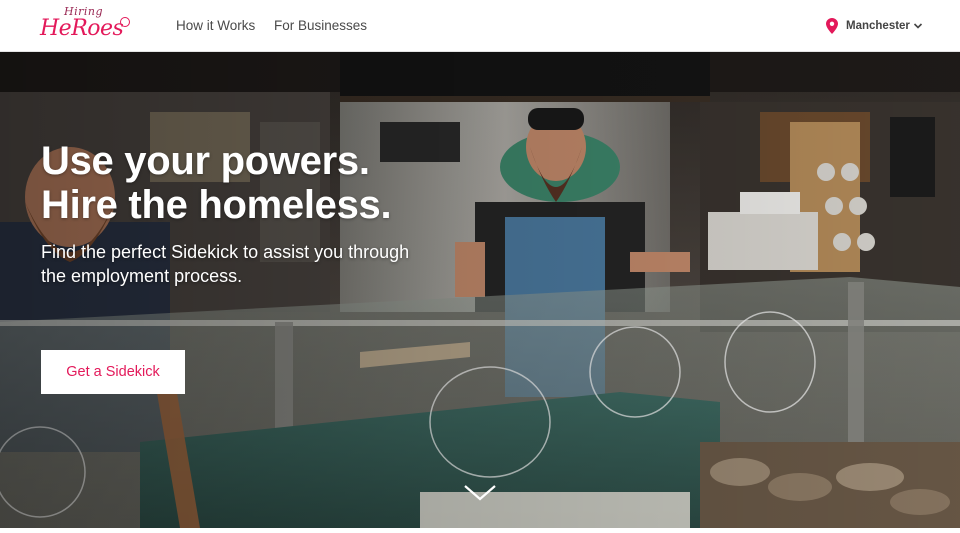  I want to click on location-selector: Manchester, so click(874, 26).